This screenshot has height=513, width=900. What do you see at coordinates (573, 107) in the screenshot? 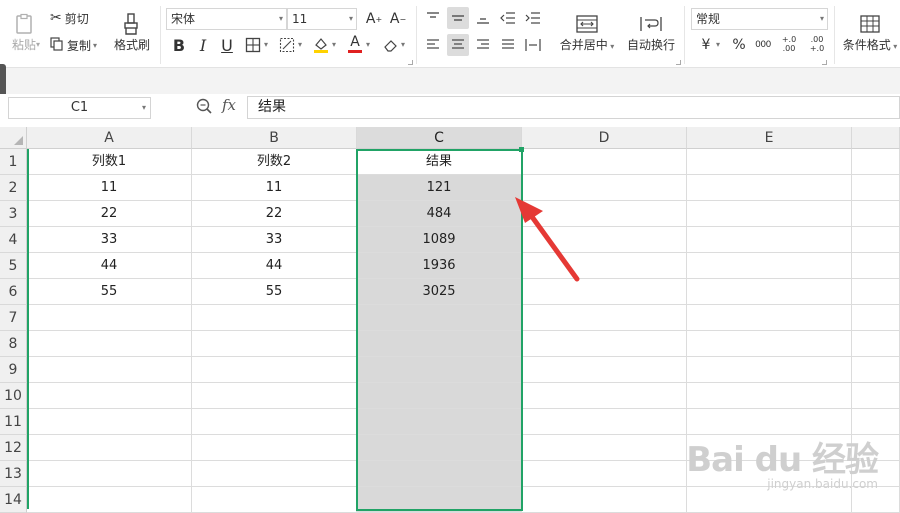
I see `formula-input: 结果` at bounding box center [573, 107].